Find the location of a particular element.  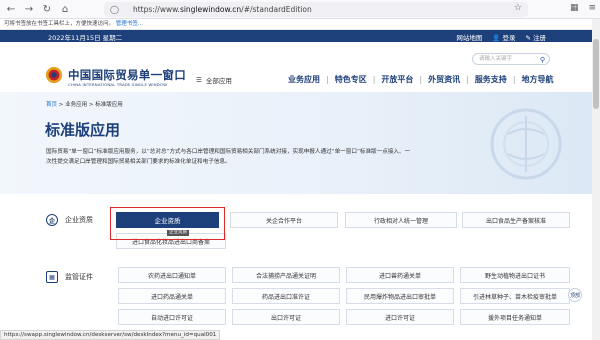

all-apps-button: ☰ 全部应用 is located at coordinates (214, 80).